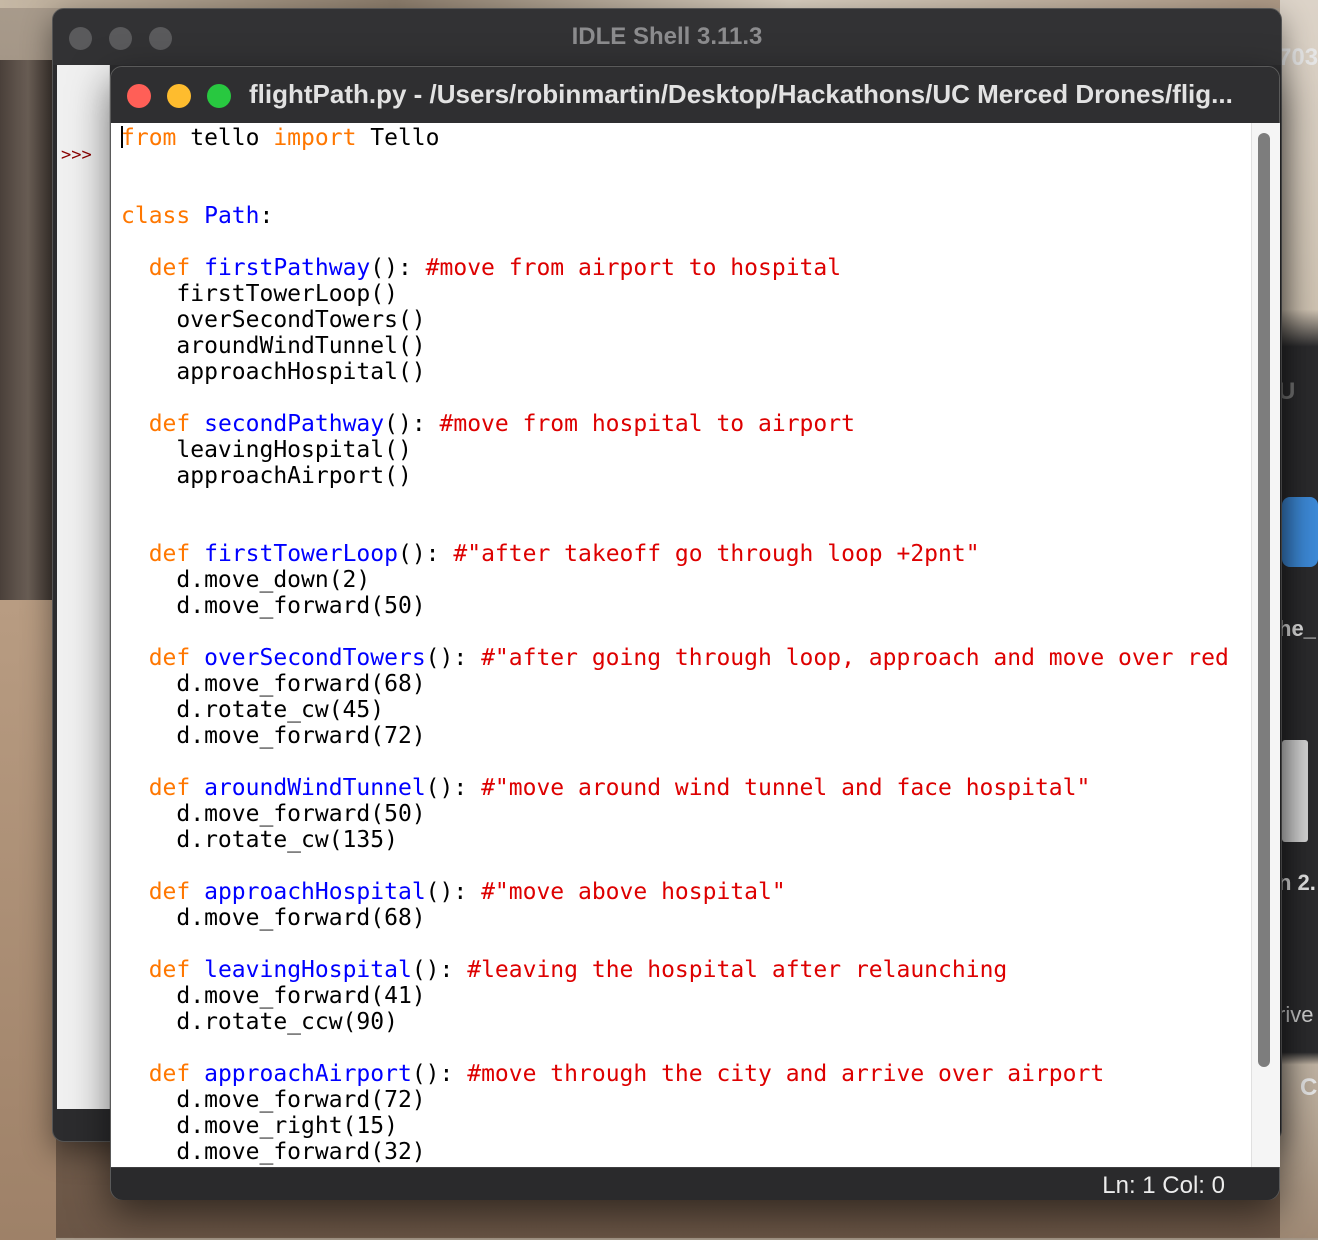  What do you see at coordinates (675, 372) in the screenshot?
I see `code-line: approachHospital()` at bounding box center [675, 372].